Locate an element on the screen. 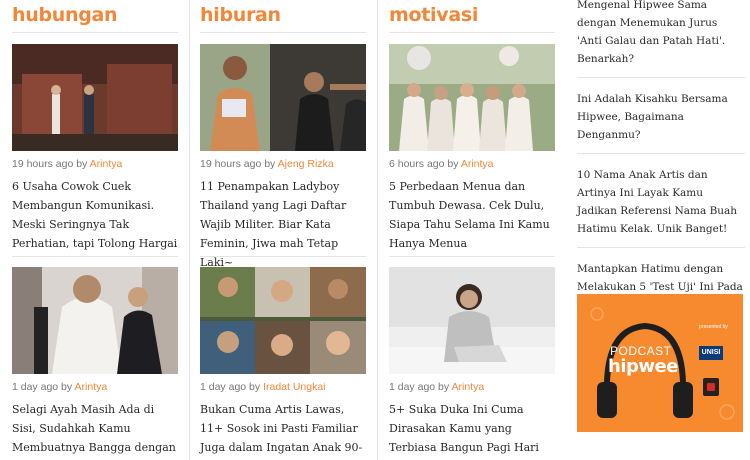  podcast-banner: PODCAST hipwee presented by UNISI is located at coordinates (660, 363).